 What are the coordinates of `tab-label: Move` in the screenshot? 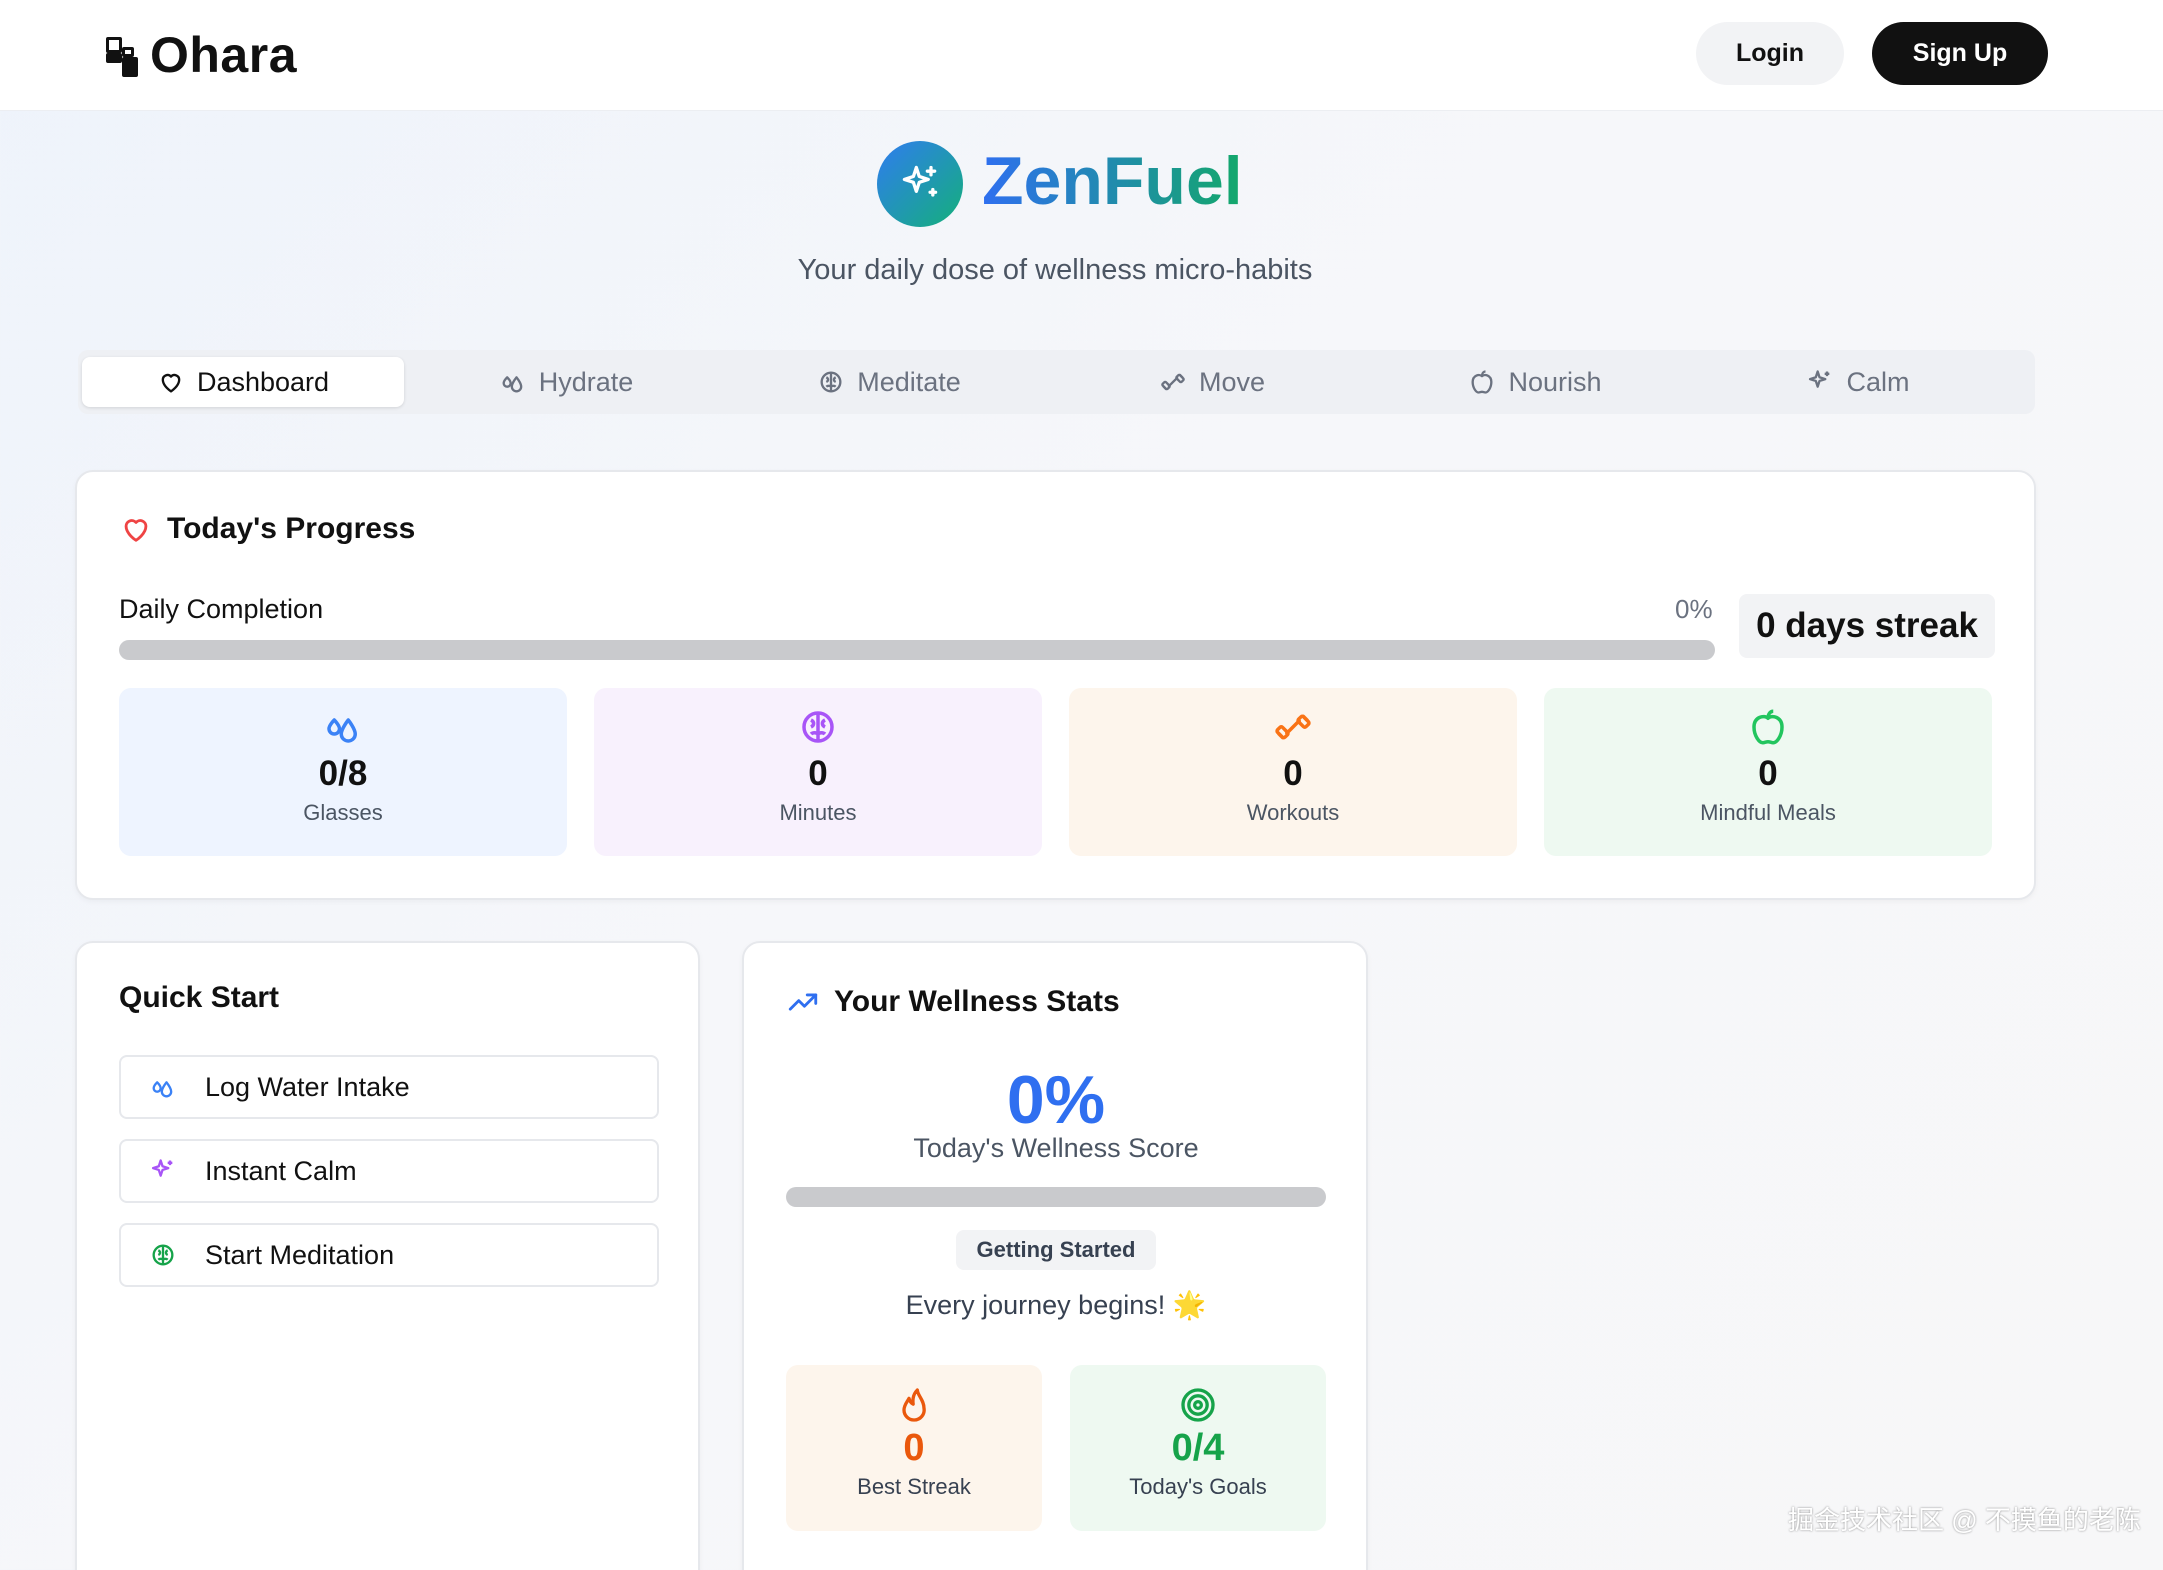 It's located at (1232, 381).